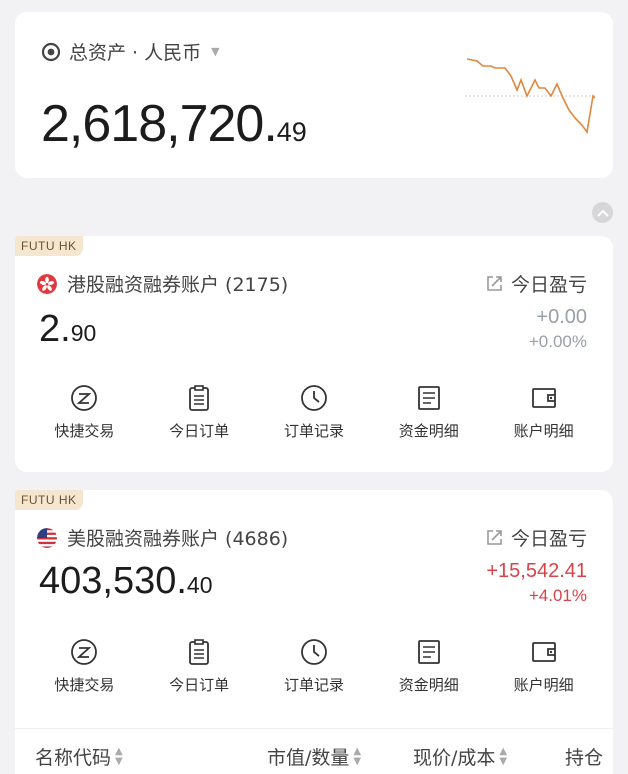 The height and width of the screenshot is (774, 628). What do you see at coordinates (83, 333) in the screenshot?
I see `hk-value-dec: 90` at bounding box center [83, 333].